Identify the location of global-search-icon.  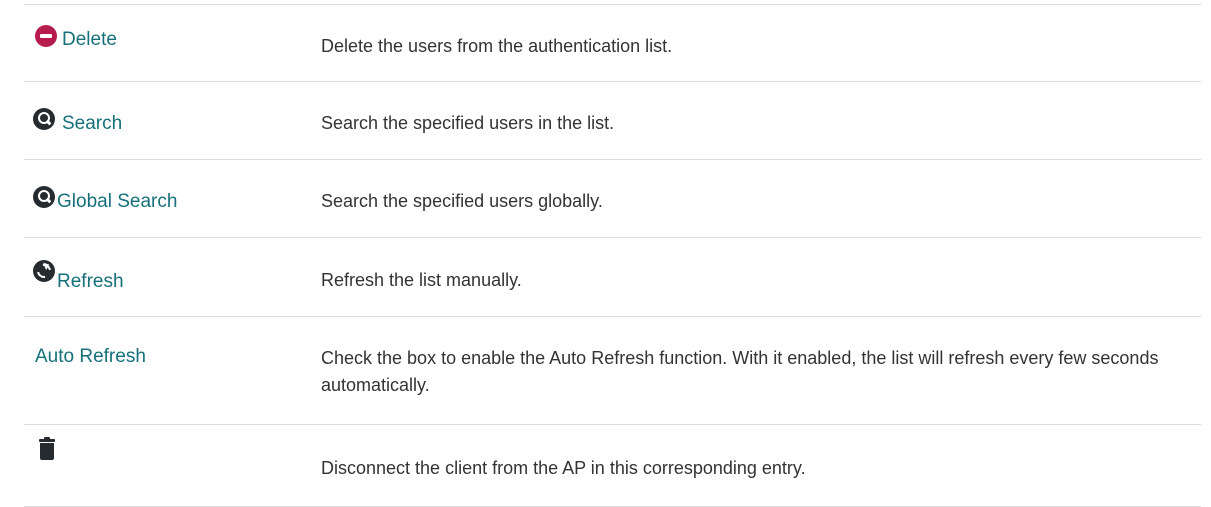
(44, 197).